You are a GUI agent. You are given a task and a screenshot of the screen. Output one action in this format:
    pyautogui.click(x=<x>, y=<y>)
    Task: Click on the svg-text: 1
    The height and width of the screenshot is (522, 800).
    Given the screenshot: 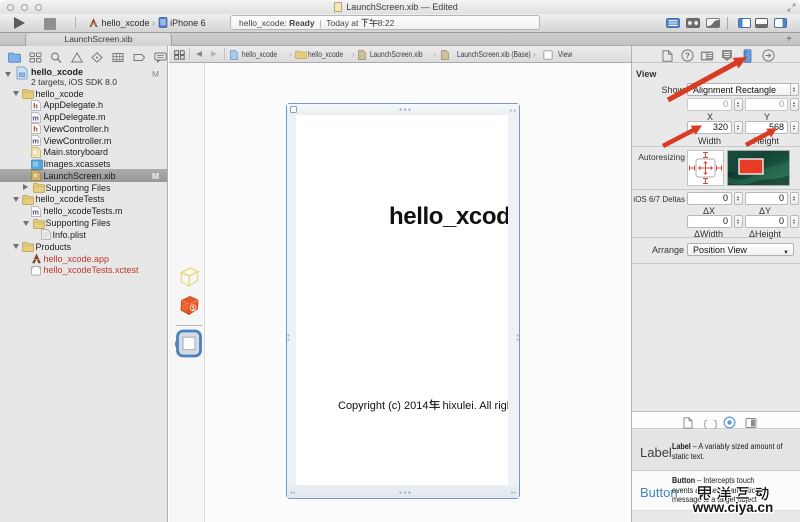 What is the action you would take?
    pyautogui.click(x=193, y=308)
    